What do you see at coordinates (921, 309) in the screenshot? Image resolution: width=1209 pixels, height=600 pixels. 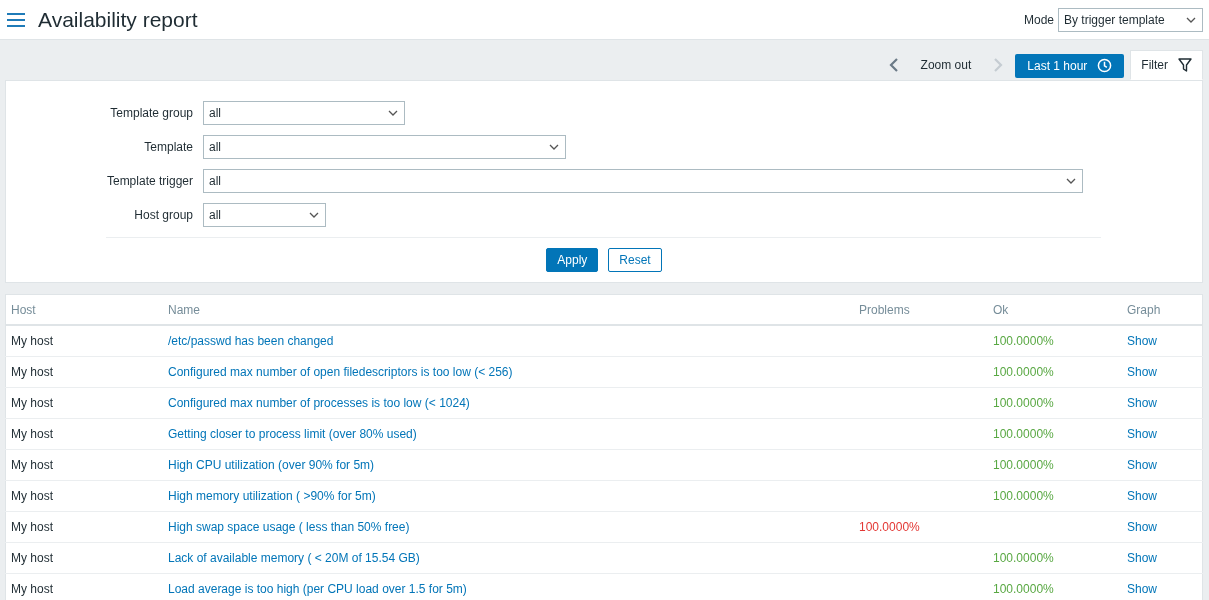 I see `column-header: Problems` at bounding box center [921, 309].